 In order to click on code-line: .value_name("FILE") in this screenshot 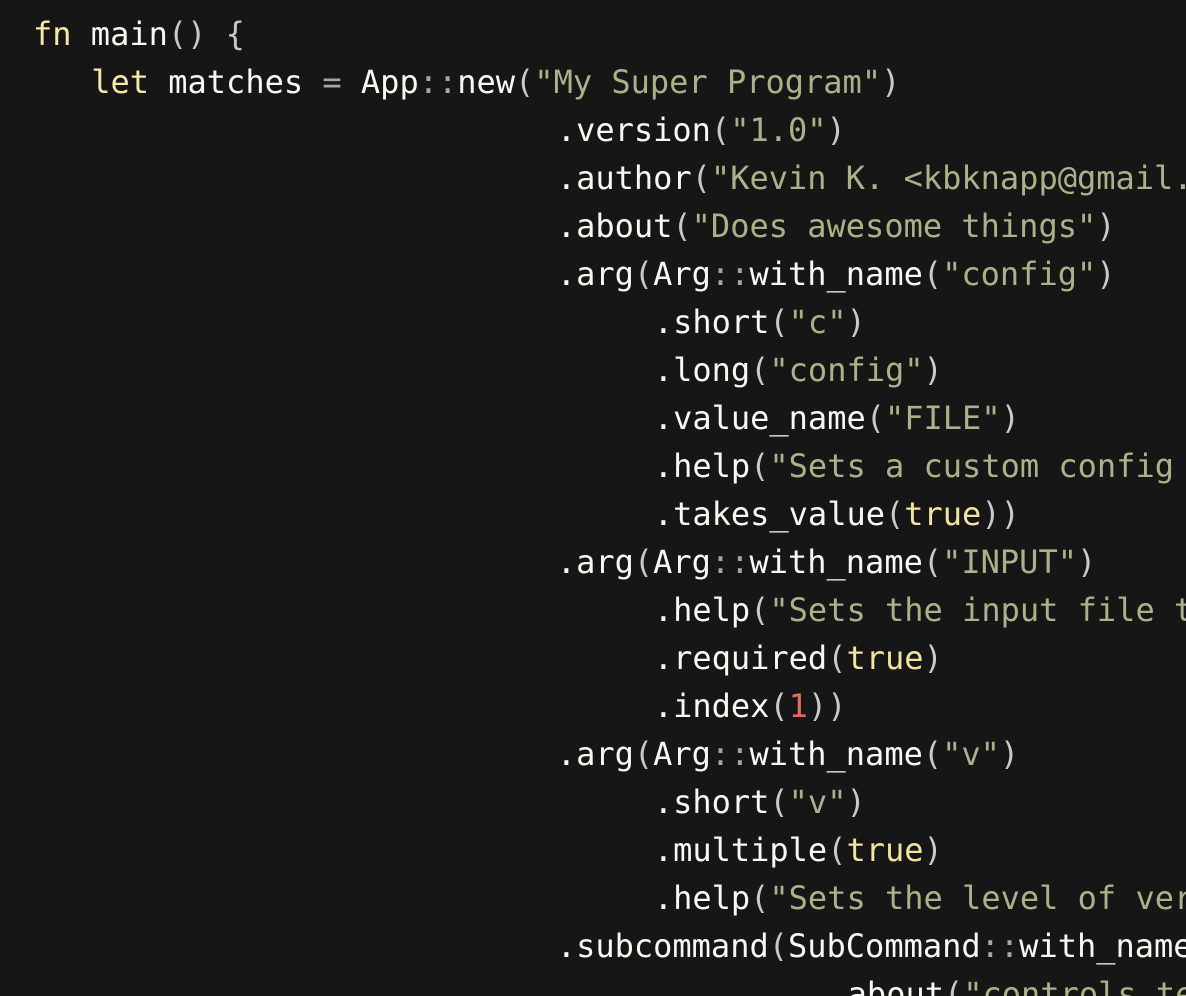, I will do `click(837, 418)`.